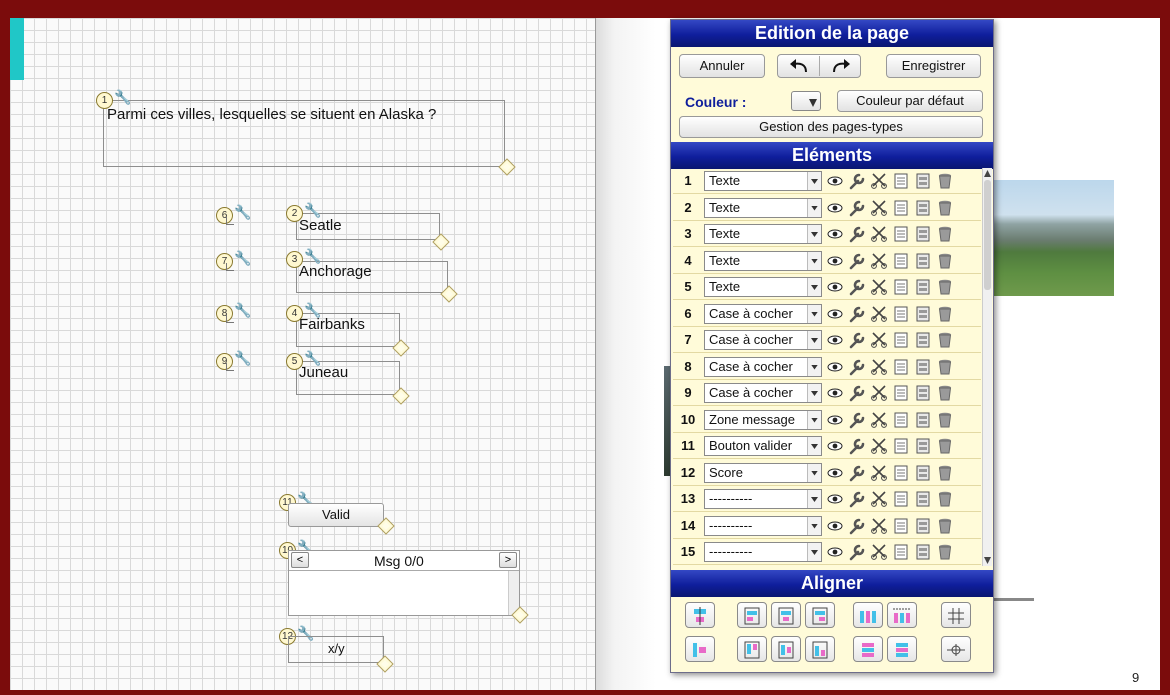 Image resolution: width=1170 pixels, height=695 pixels. What do you see at coordinates (820, 649) in the screenshot?
I see `align-bottom-icon` at bounding box center [820, 649].